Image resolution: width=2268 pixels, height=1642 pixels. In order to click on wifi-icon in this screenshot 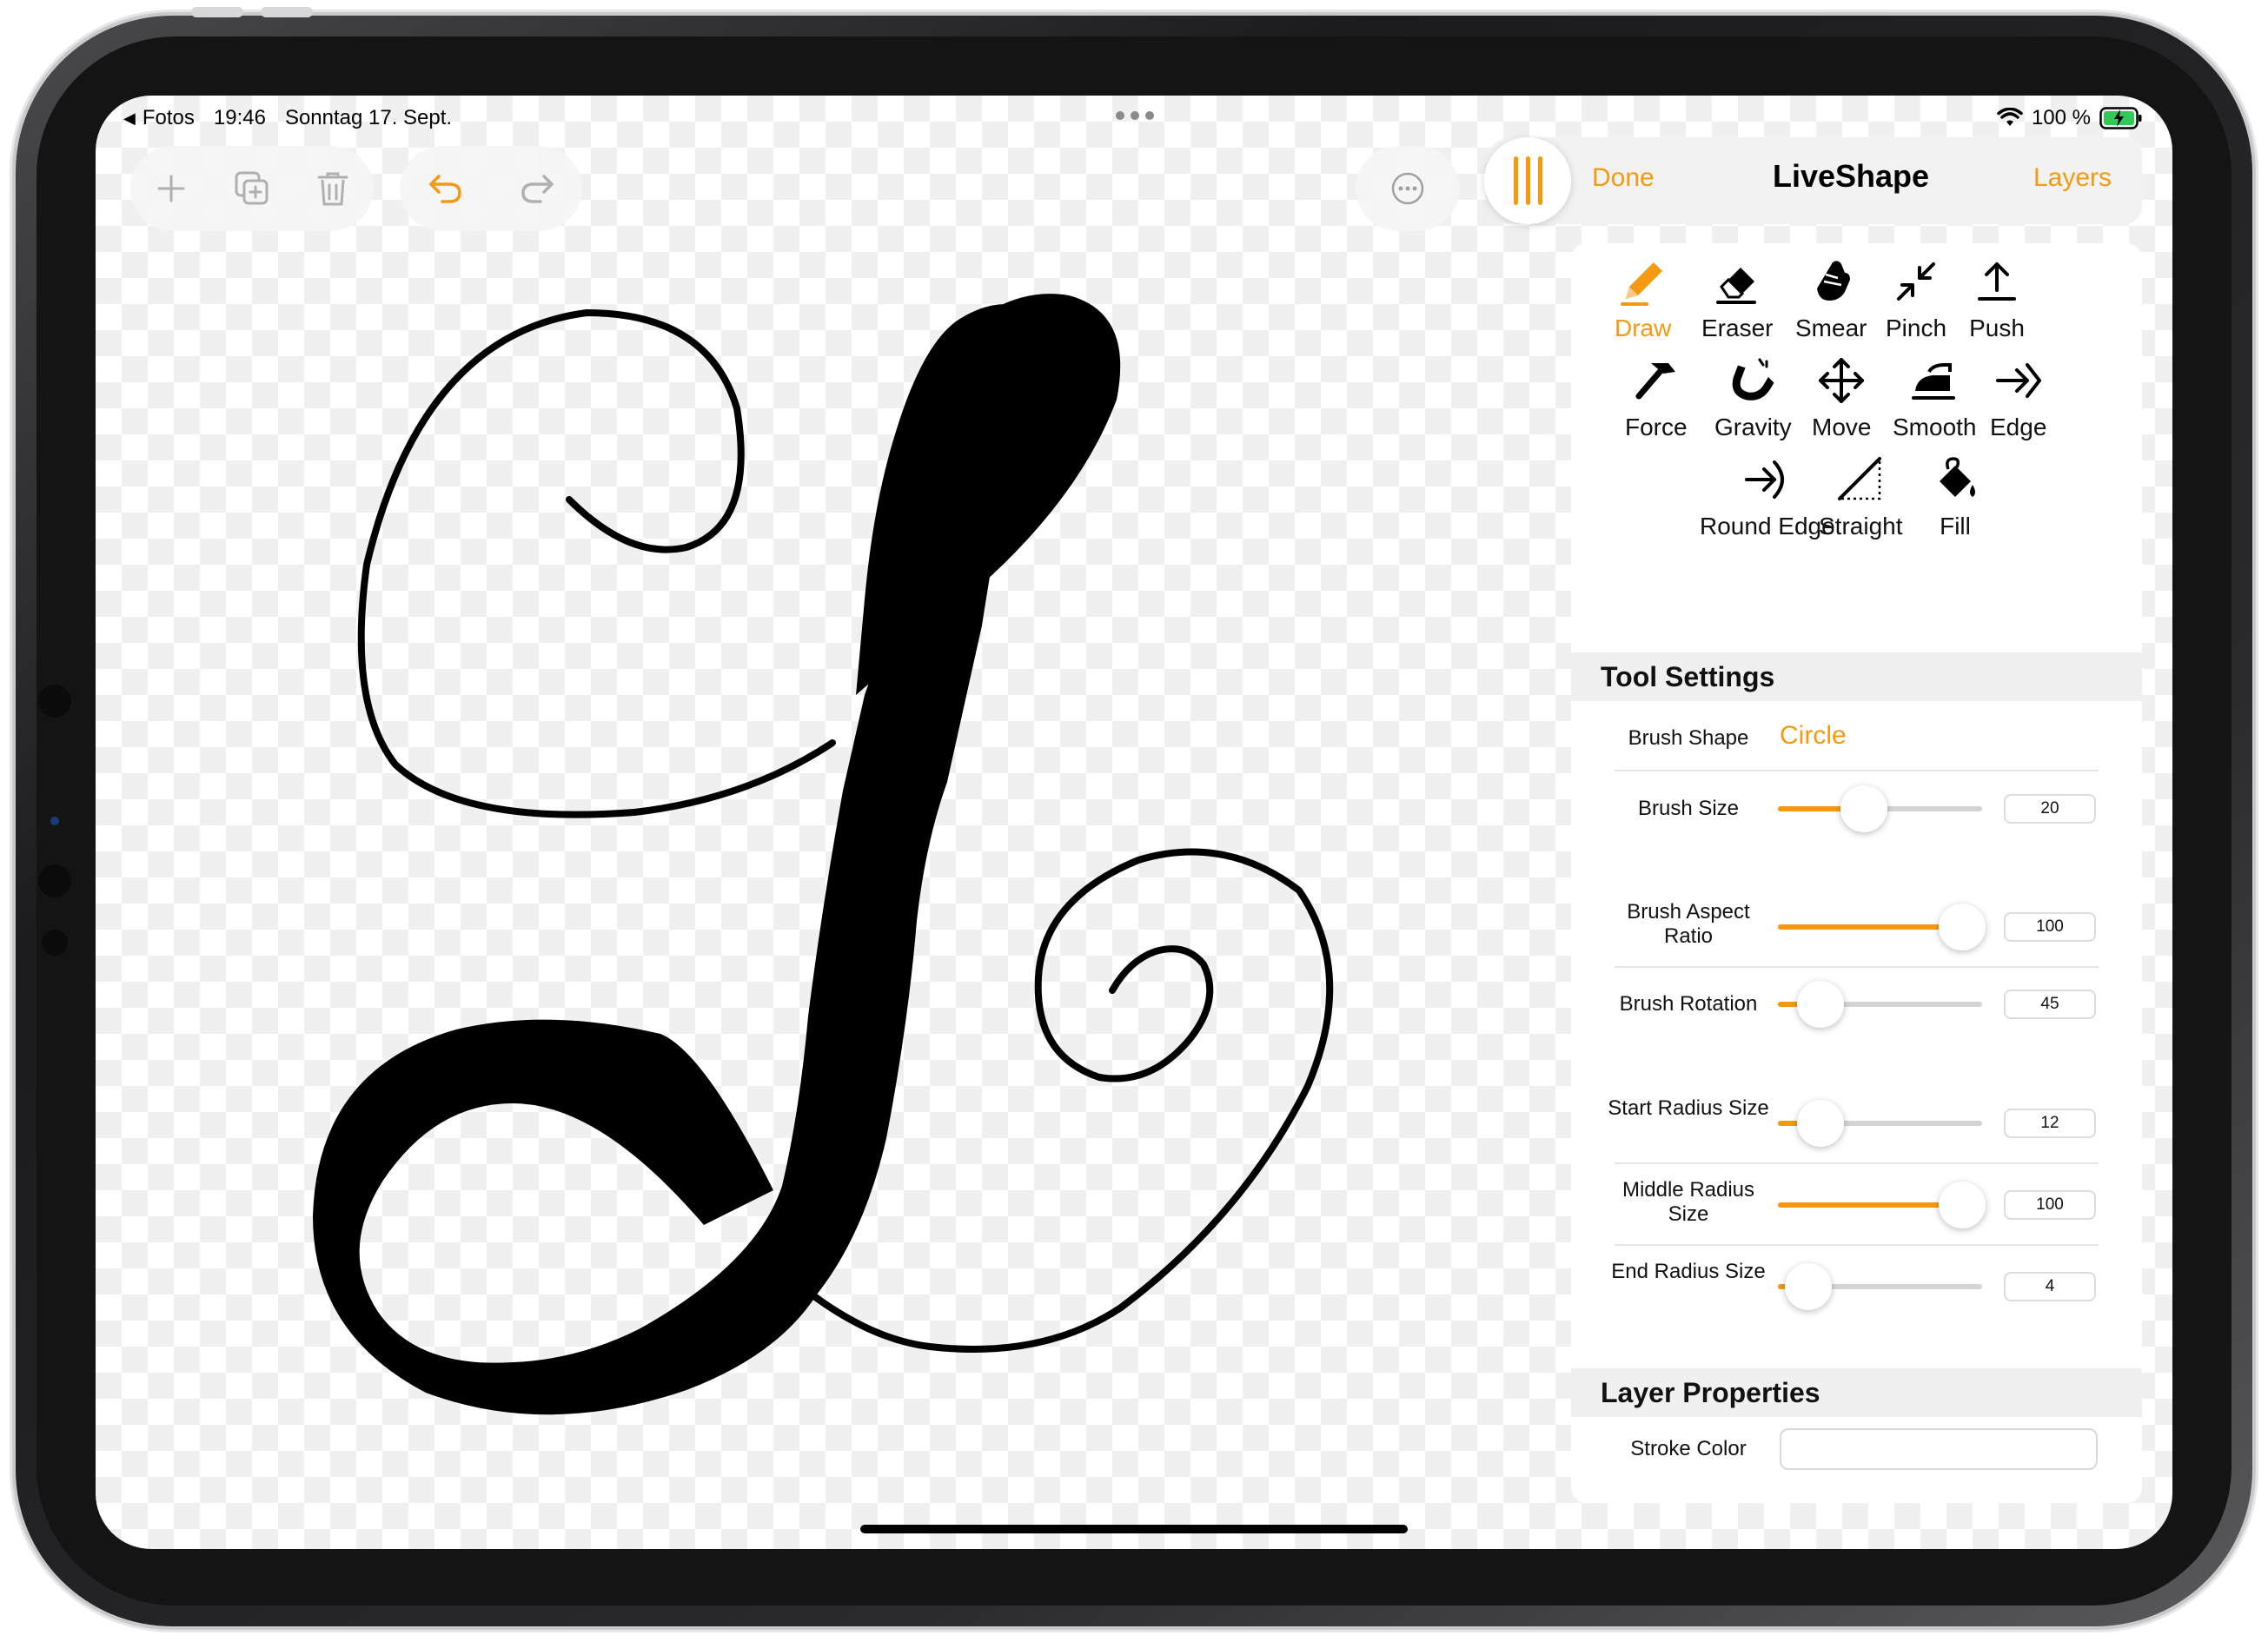, I will do `click(2010, 117)`.